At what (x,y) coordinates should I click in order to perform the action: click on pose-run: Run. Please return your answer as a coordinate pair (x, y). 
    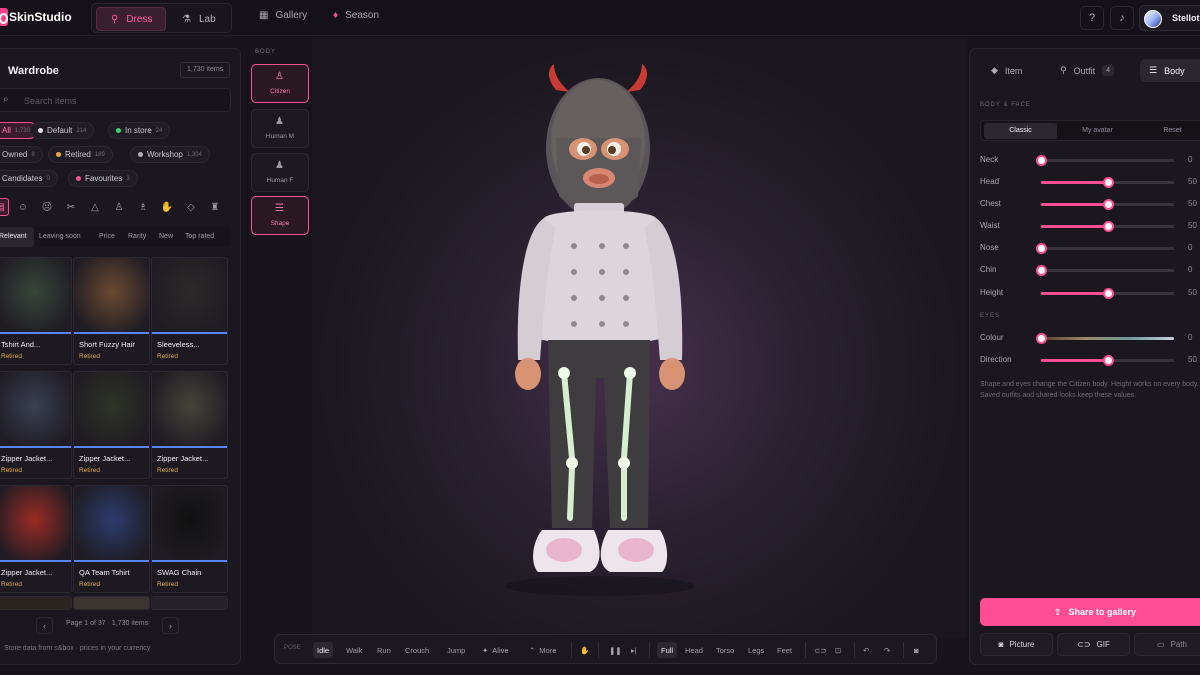
    Looking at the image, I should click on (384, 650).